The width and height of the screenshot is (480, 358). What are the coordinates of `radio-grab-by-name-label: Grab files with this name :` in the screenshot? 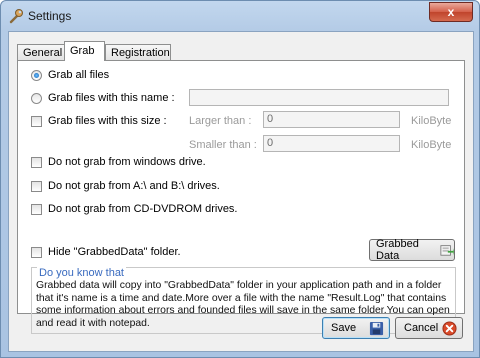 It's located at (111, 98).